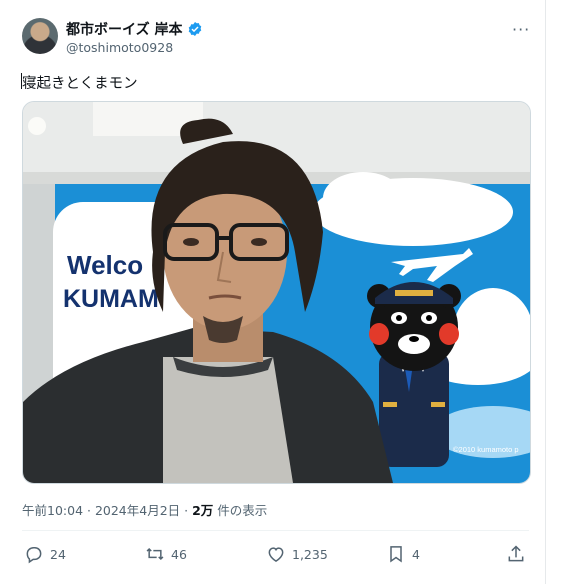 The height and width of the screenshot is (584, 566). What do you see at coordinates (101, 510) in the screenshot?
I see `timestamp-link: 午前10:04 · 2024年4月2日` at bounding box center [101, 510].